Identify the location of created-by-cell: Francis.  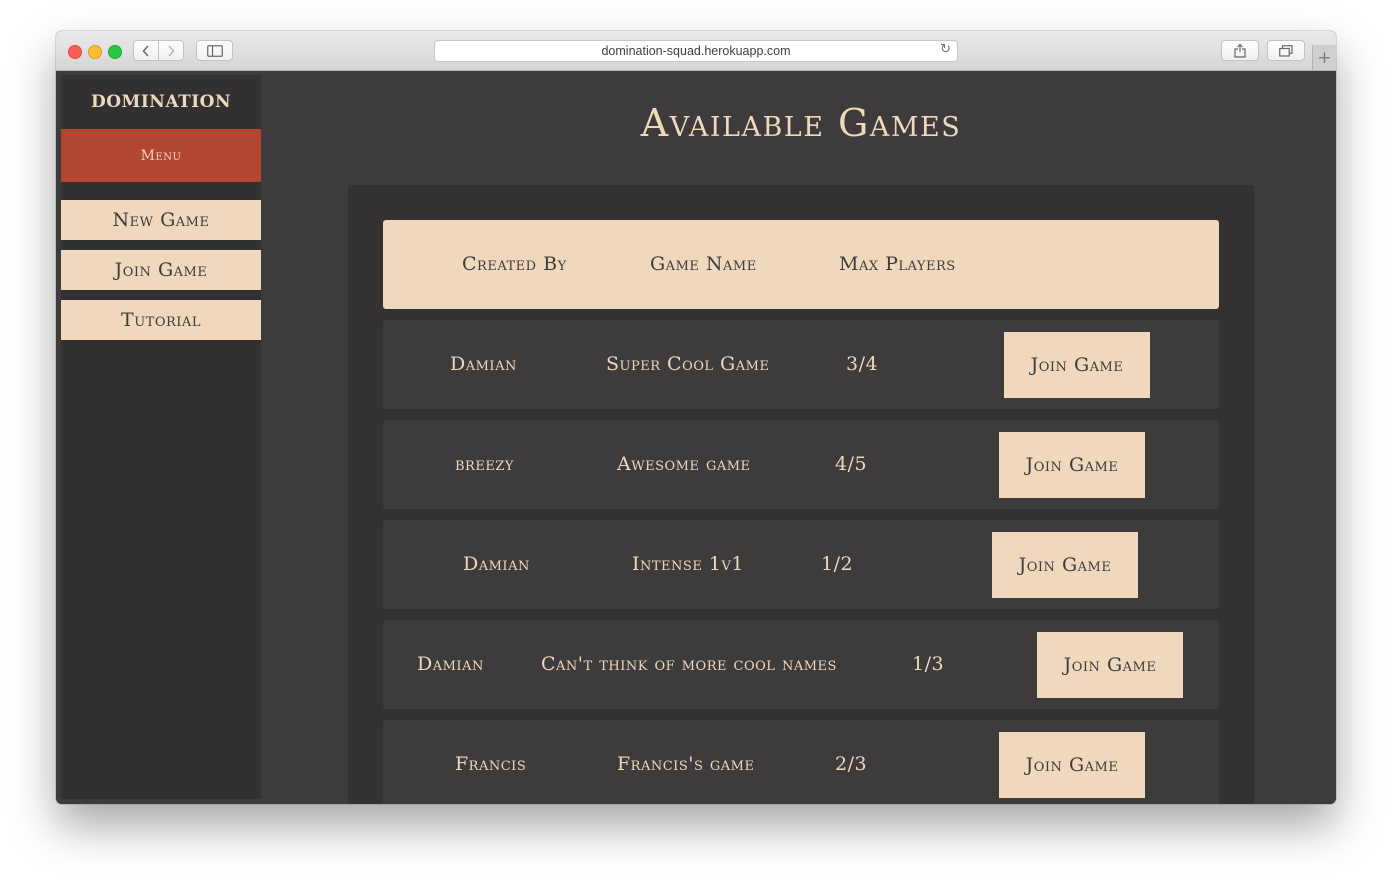
(491, 764).